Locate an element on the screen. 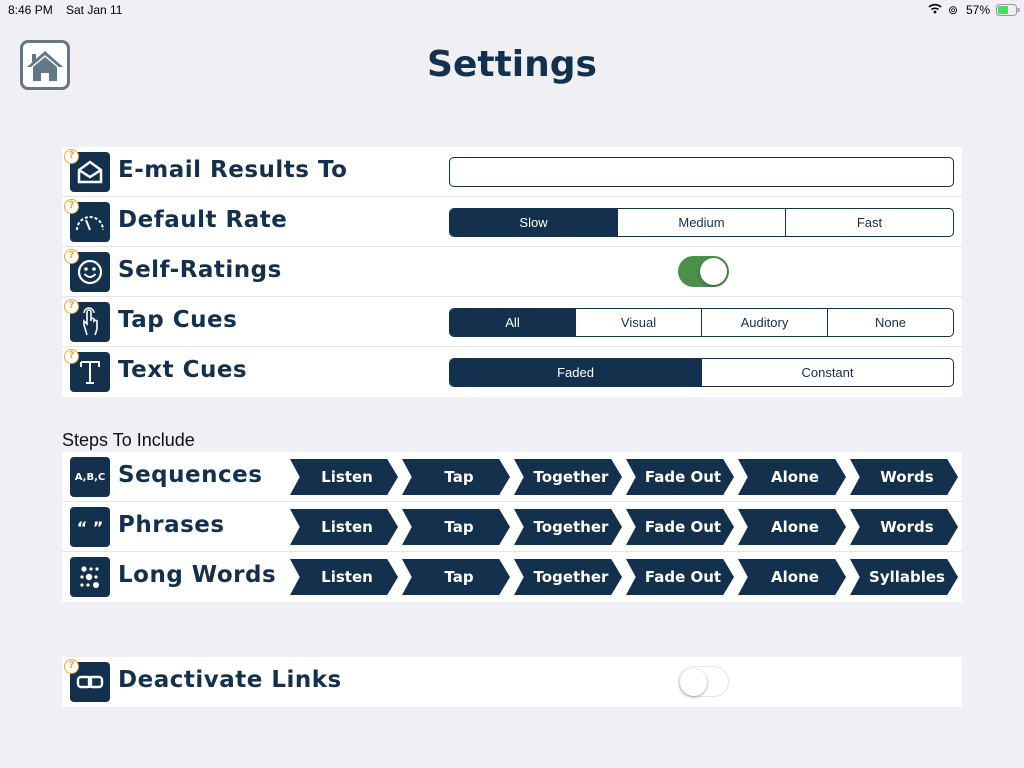  tap-cues-row: ? Tap Cues All Visual Auditory None is located at coordinates (512, 322).